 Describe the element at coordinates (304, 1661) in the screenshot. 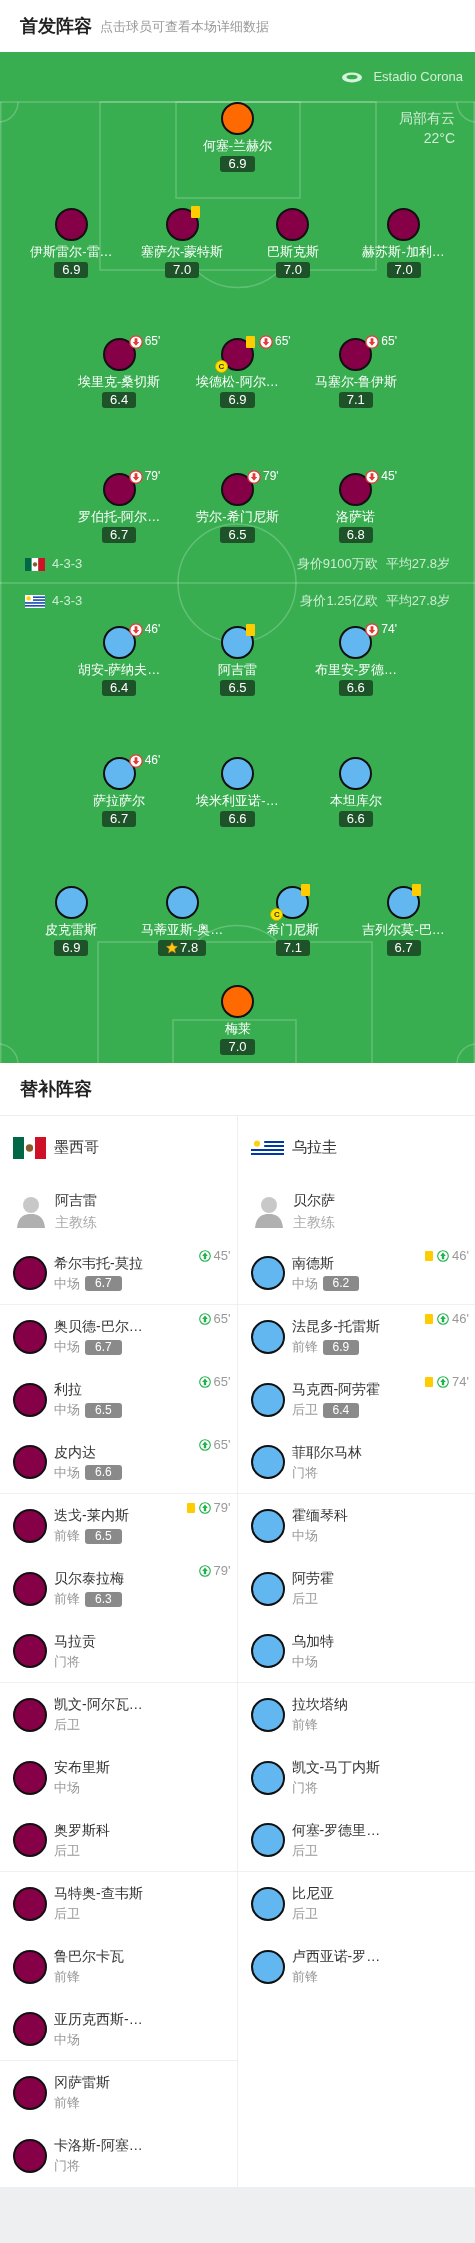

I see `player-position: 中场` at that location.